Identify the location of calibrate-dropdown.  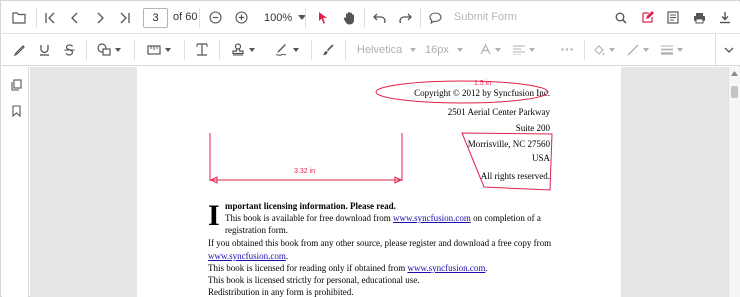
(159, 49).